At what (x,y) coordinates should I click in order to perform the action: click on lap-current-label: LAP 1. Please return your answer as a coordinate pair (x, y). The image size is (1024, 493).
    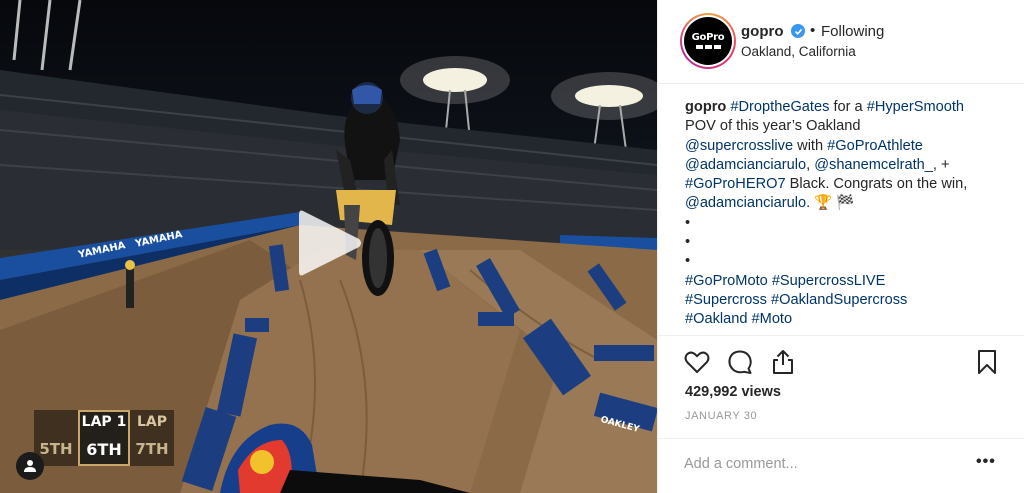
    Looking at the image, I should click on (104, 422).